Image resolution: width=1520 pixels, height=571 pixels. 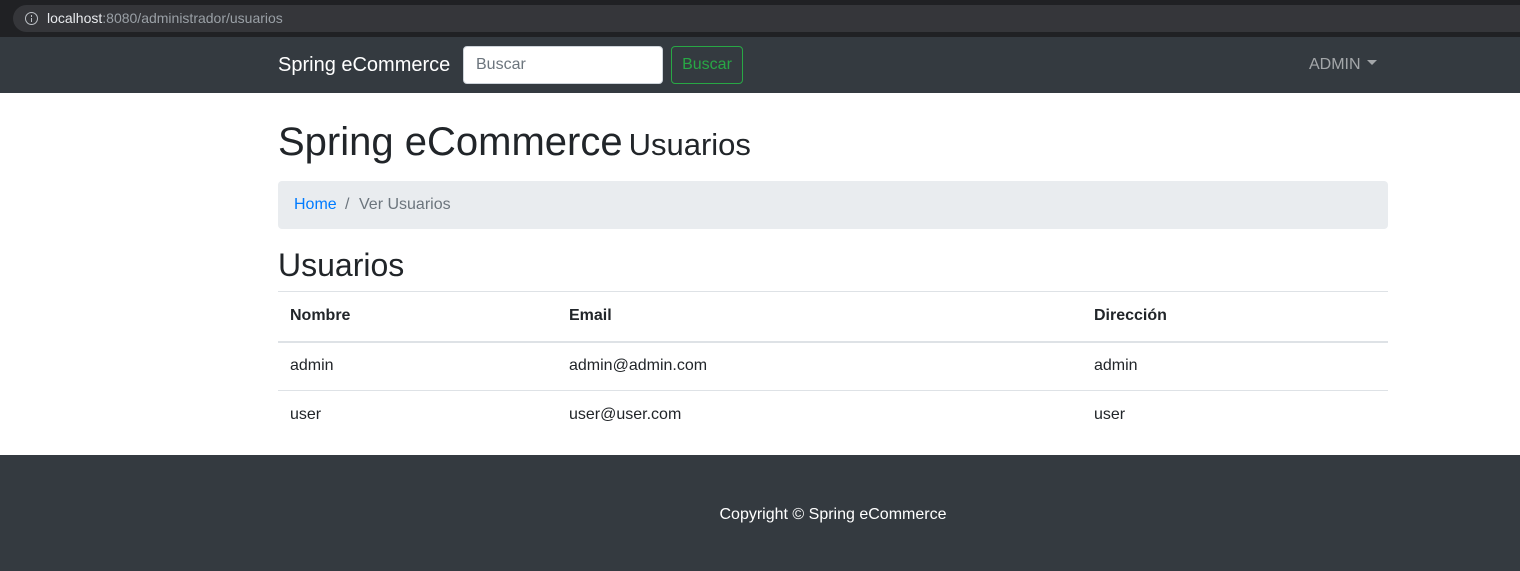 I want to click on breadcrumb: Home / Ver Usuarios, so click(x=833, y=205).